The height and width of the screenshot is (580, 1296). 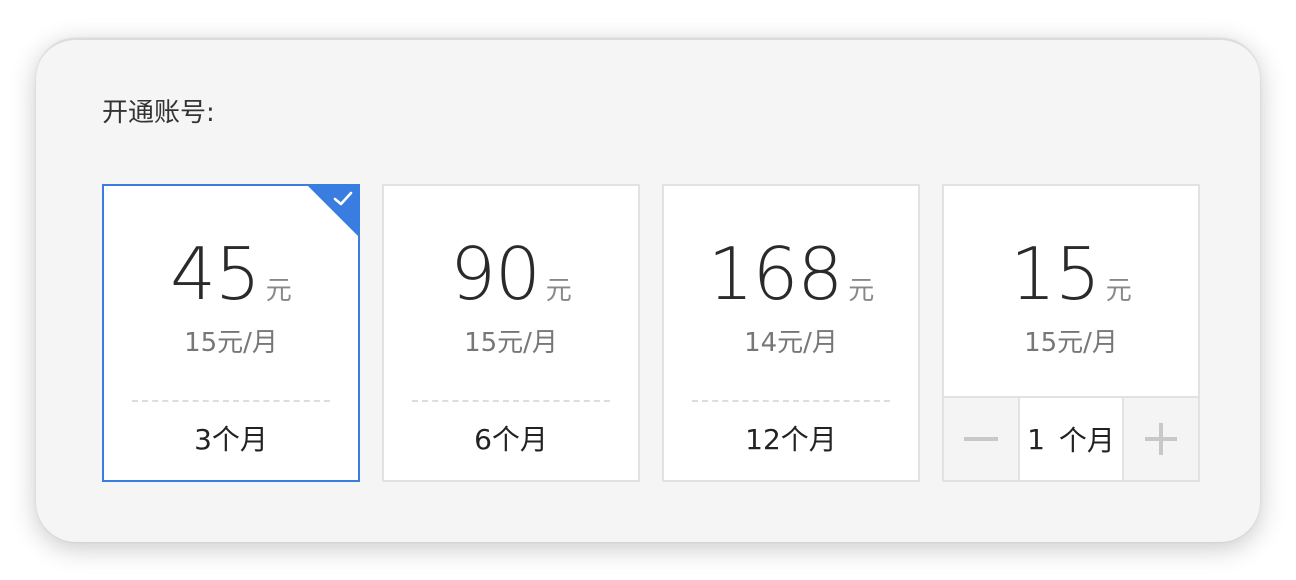 I want to click on plan-duration: 12个月, so click(x=791, y=439).